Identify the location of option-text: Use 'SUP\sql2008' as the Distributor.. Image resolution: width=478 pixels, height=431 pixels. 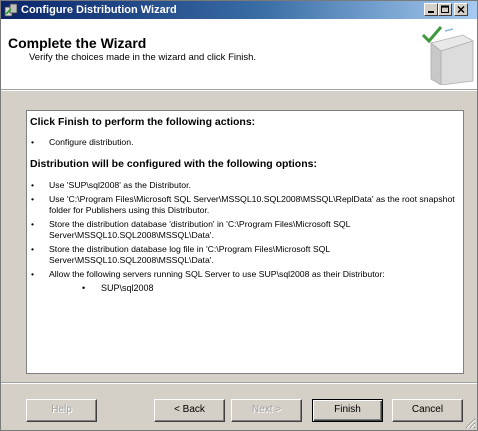
(120, 185).